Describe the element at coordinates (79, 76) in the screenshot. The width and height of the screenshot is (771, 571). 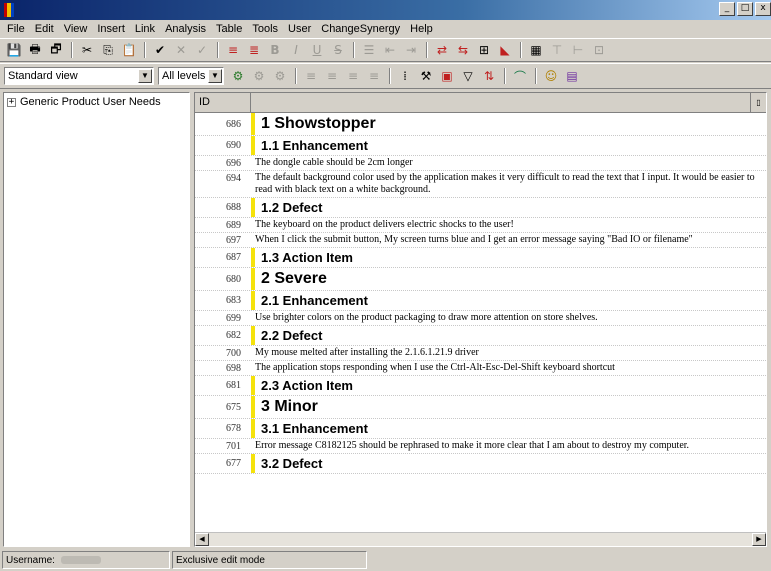
I see `view-select: Standard view ▼` at that location.